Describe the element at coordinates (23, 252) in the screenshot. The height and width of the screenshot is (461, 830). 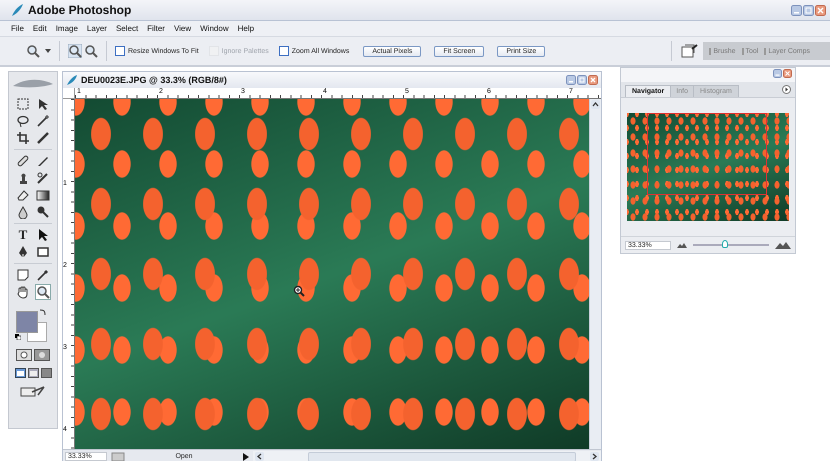
I see `pen-tool-icon` at that location.